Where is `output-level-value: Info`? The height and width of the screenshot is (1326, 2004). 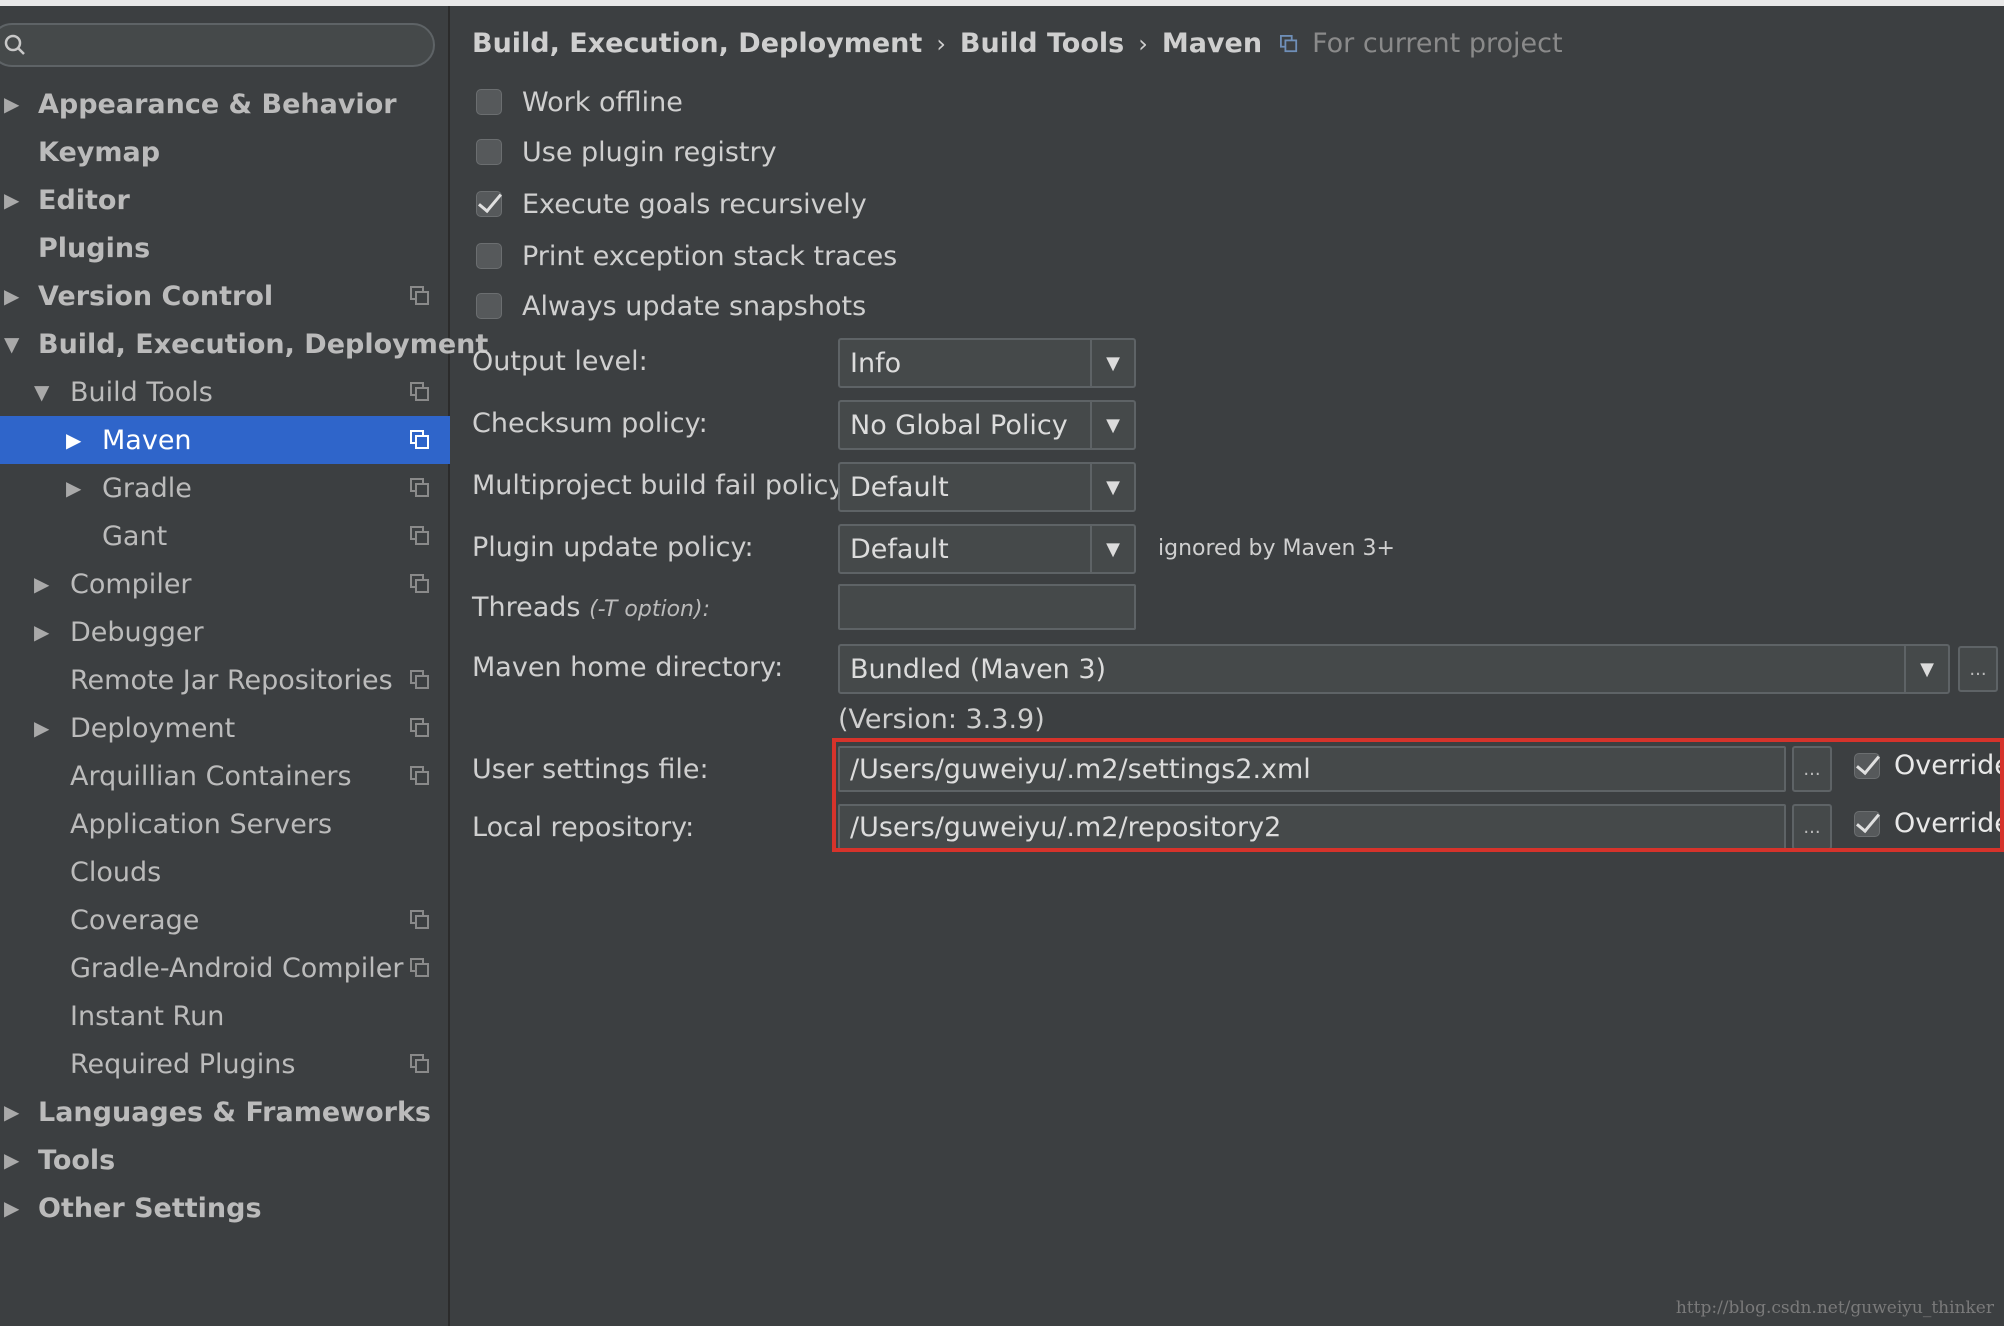
output-level-value: Info is located at coordinates (876, 363).